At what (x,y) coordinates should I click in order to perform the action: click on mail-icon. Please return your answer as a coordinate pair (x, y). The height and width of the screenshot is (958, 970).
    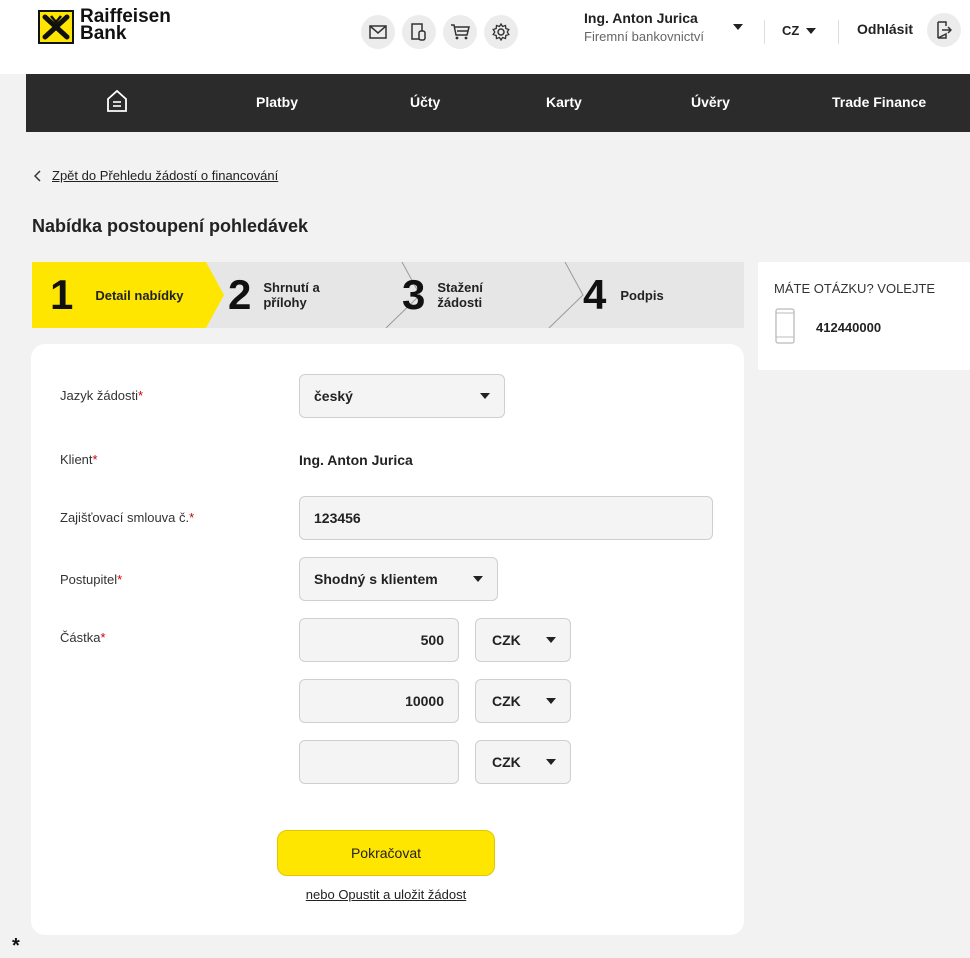
    Looking at the image, I should click on (378, 32).